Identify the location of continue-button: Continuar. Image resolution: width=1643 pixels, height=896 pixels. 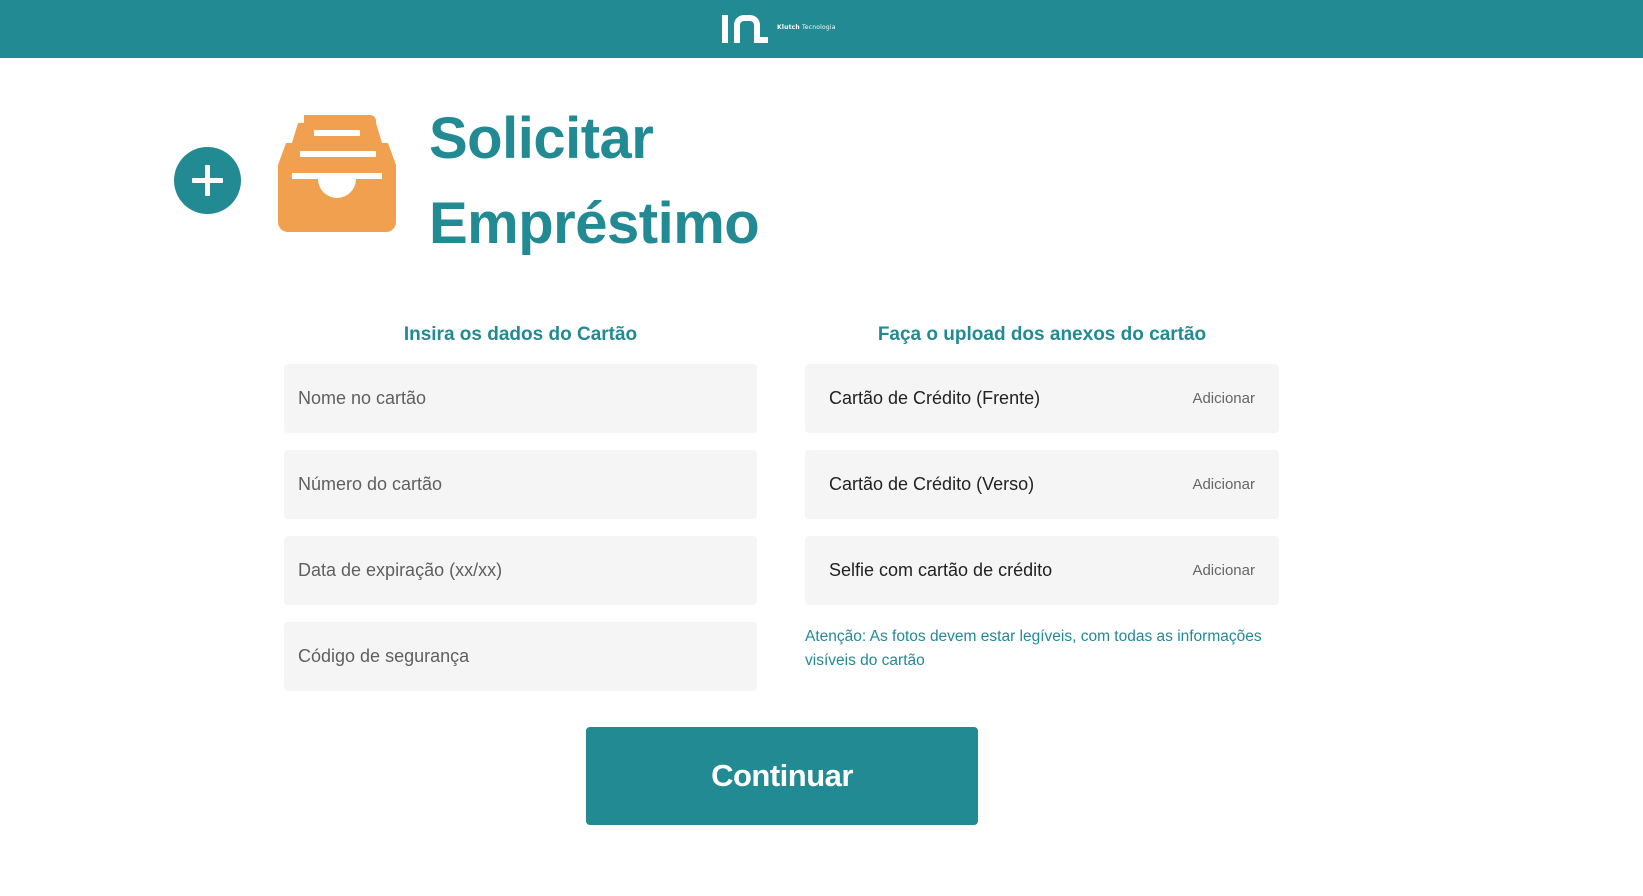
(782, 776).